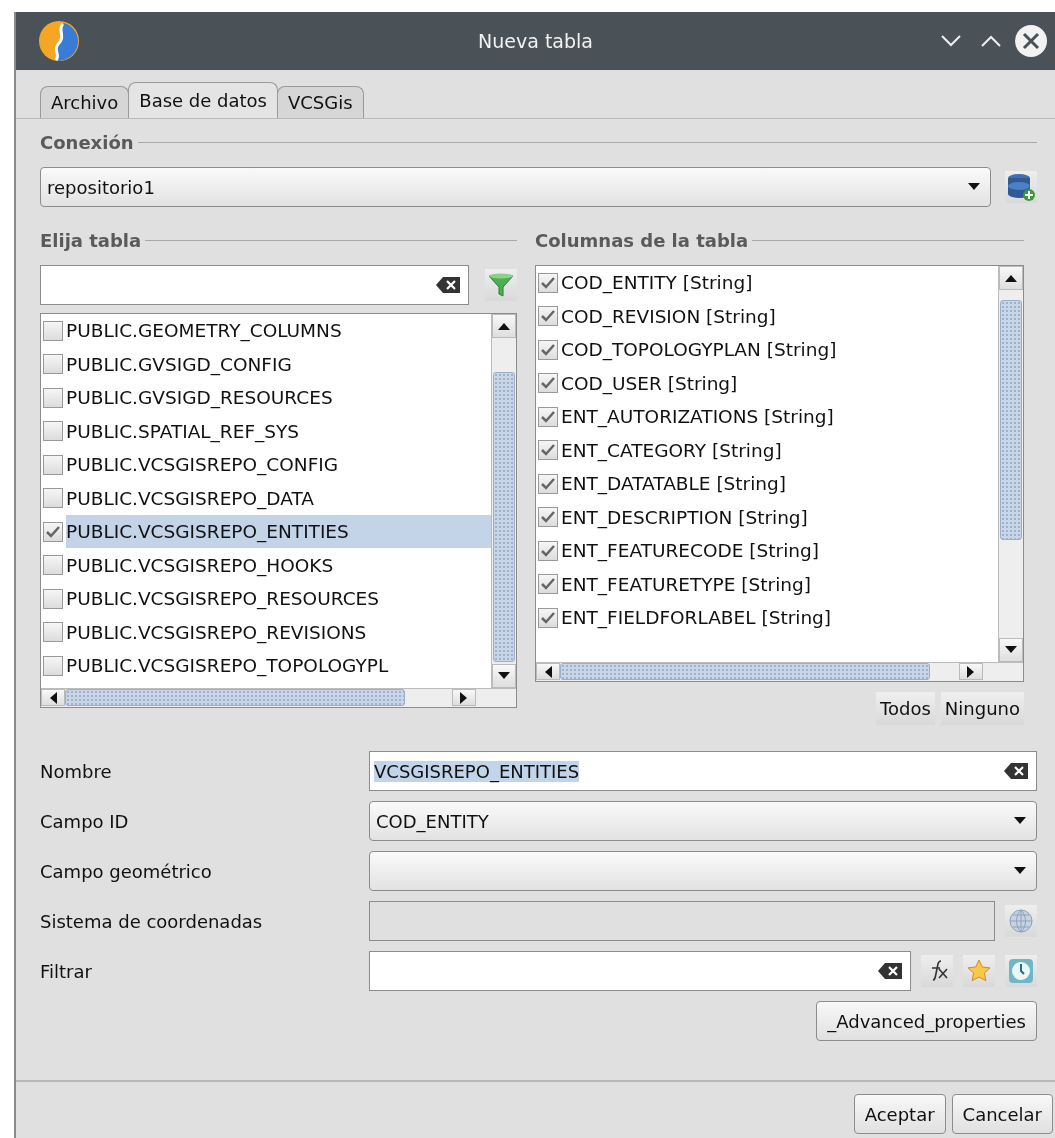 This screenshot has width=1055, height=1138. What do you see at coordinates (1021, 187) in the screenshot?
I see `add-database-icon` at bounding box center [1021, 187].